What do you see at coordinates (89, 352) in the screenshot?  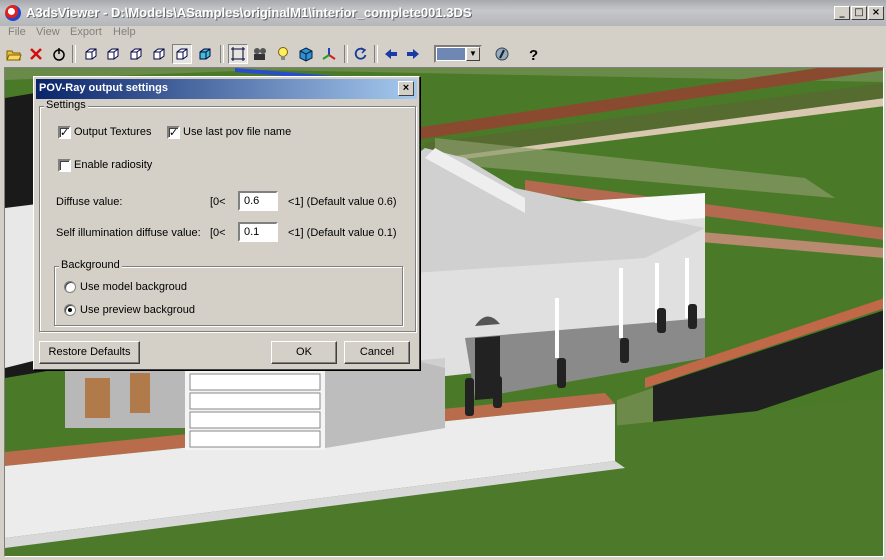 I see `restore-defaults-button: Restore Defaults` at bounding box center [89, 352].